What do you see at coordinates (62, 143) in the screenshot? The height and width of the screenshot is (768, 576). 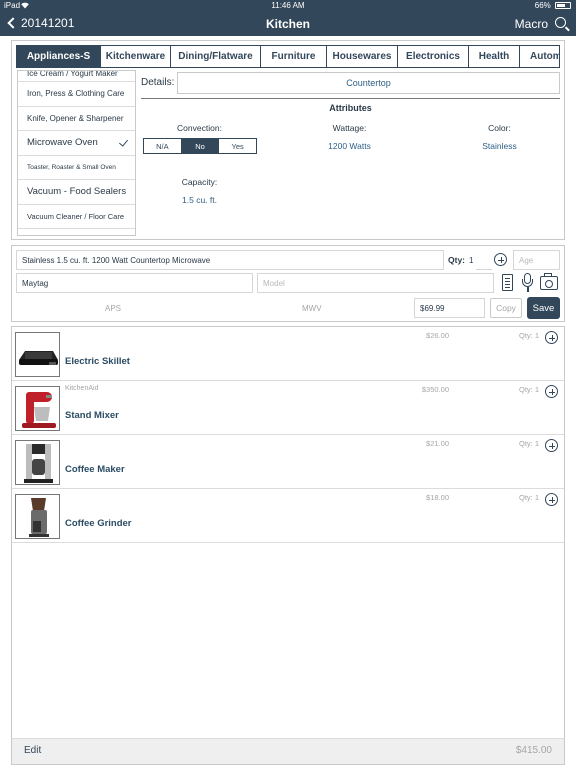 I see `category-label: Microwave Oven` at bounding box center [62, 143].